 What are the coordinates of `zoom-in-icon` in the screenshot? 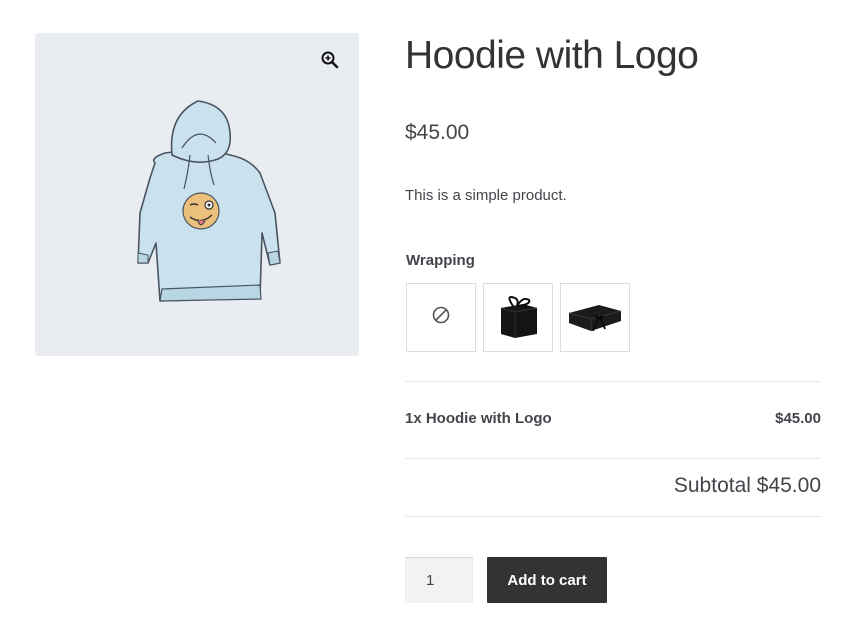 It's located at (330, 62).